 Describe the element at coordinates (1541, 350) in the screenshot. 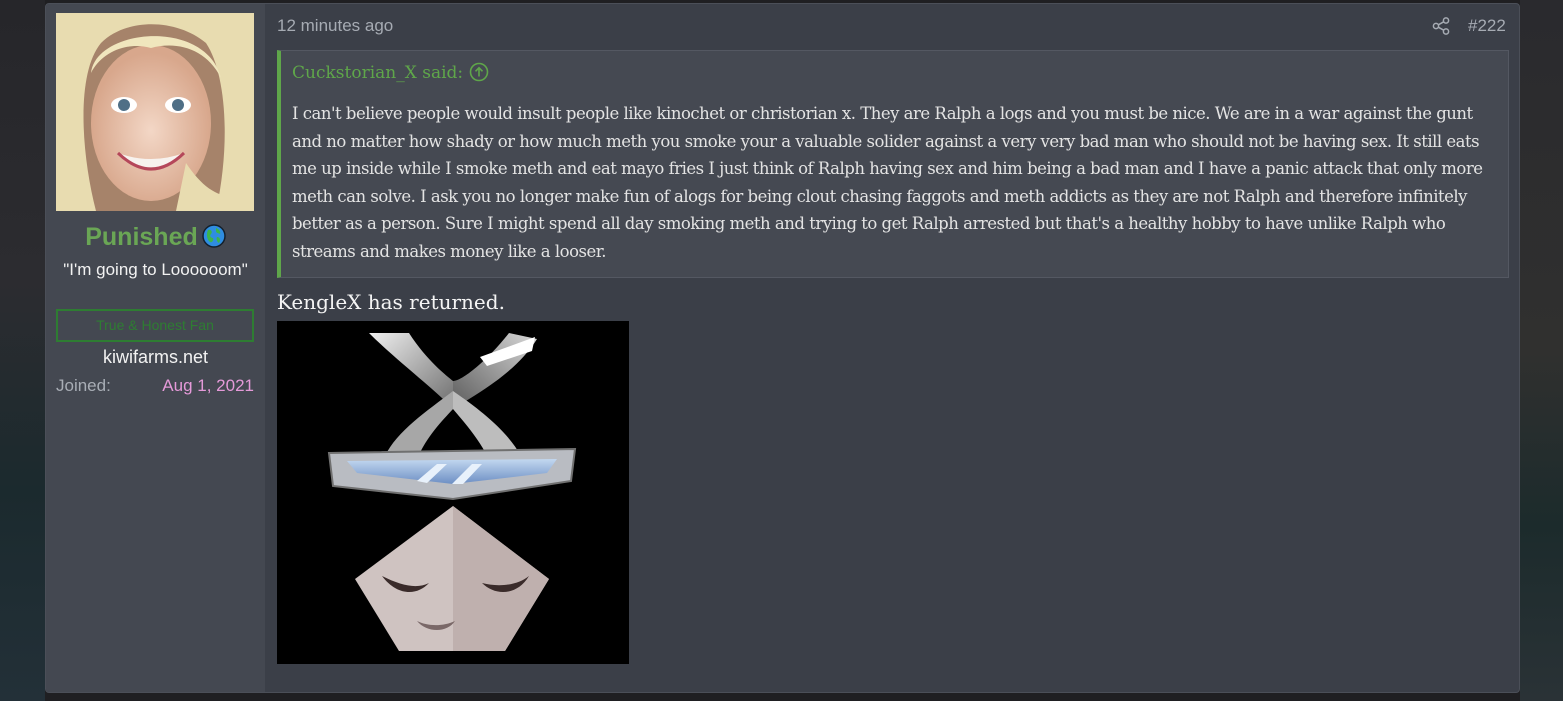

I see `background-right` at that location.